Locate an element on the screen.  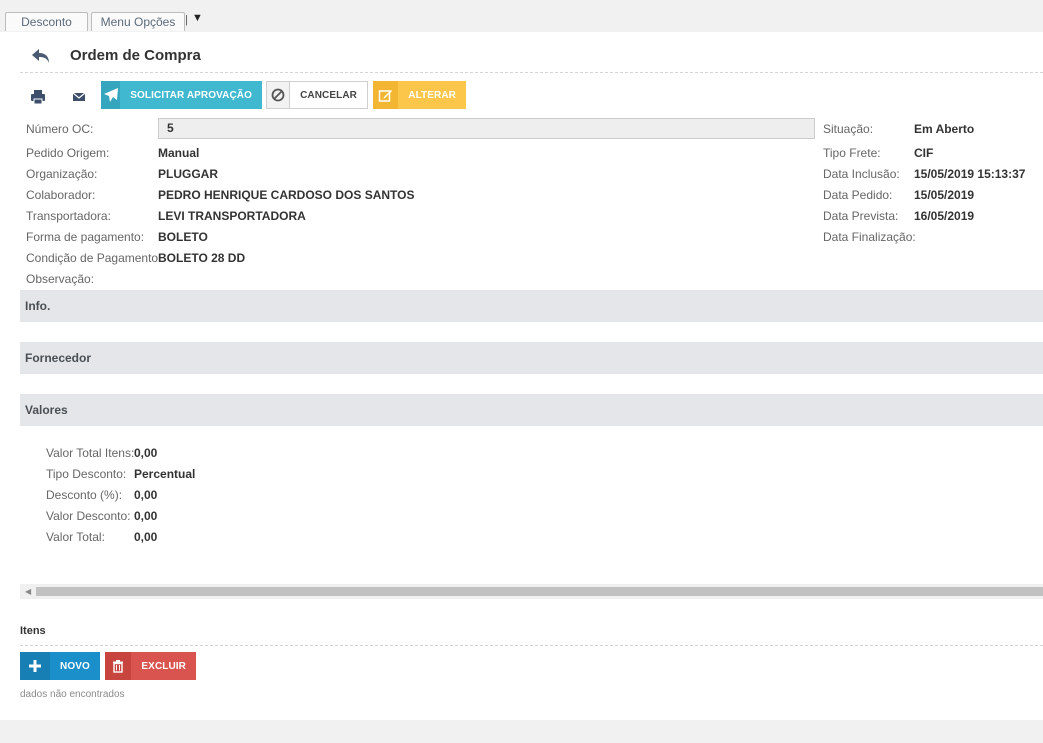
organizacao-value: PLUGGAR is located at coordinates (188, 174).